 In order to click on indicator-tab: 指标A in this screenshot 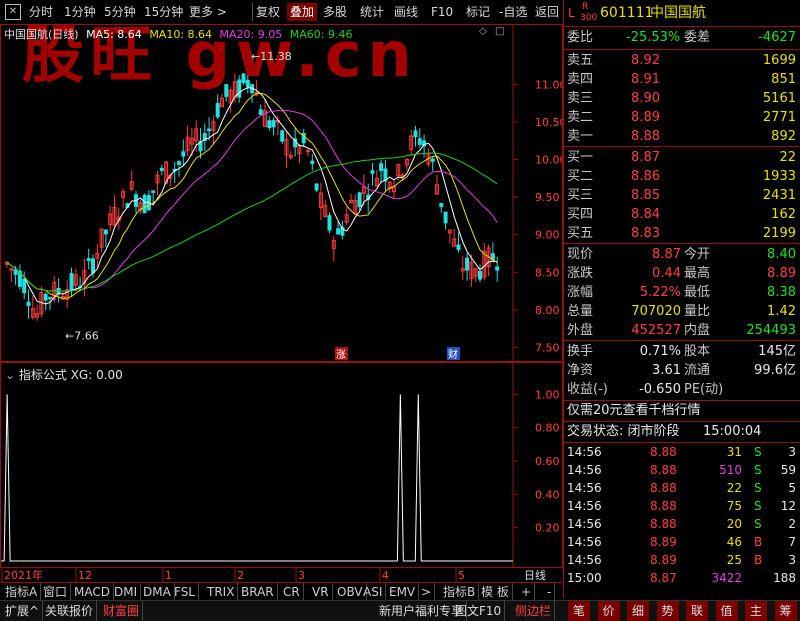, I will do `click(22, 592)`.